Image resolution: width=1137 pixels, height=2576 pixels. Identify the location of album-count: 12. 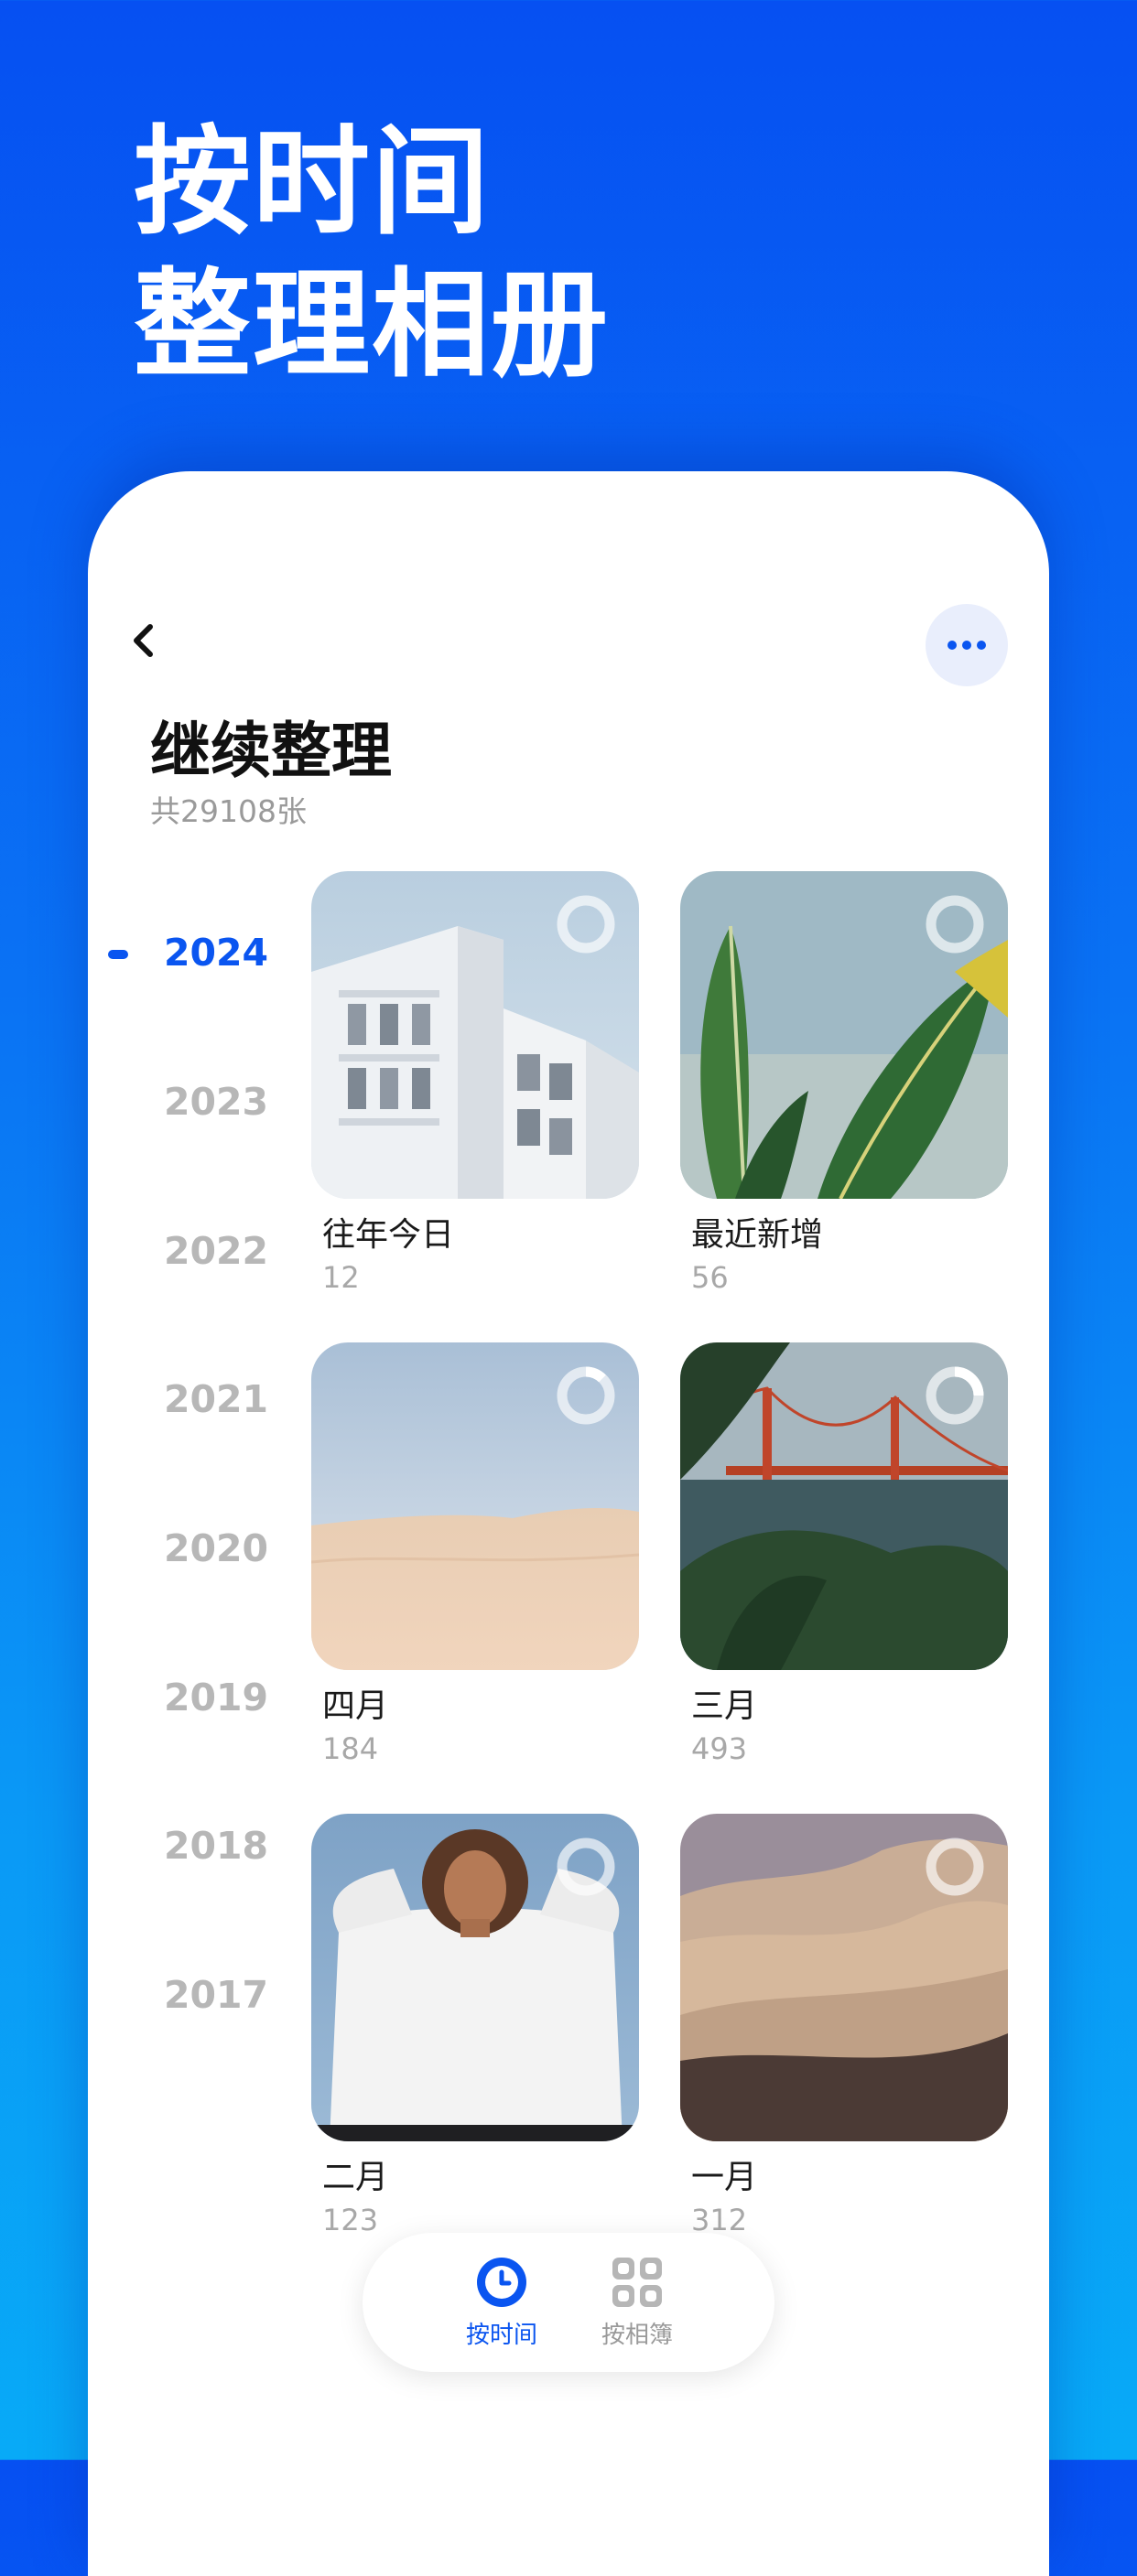
(341, 1277).